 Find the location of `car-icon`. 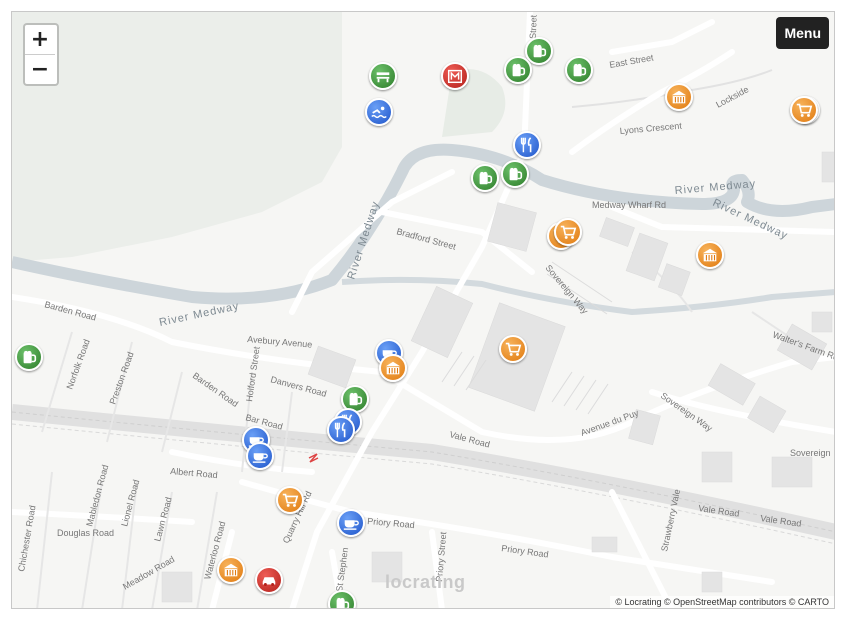

car-icon is located at coordinates (269, 580).